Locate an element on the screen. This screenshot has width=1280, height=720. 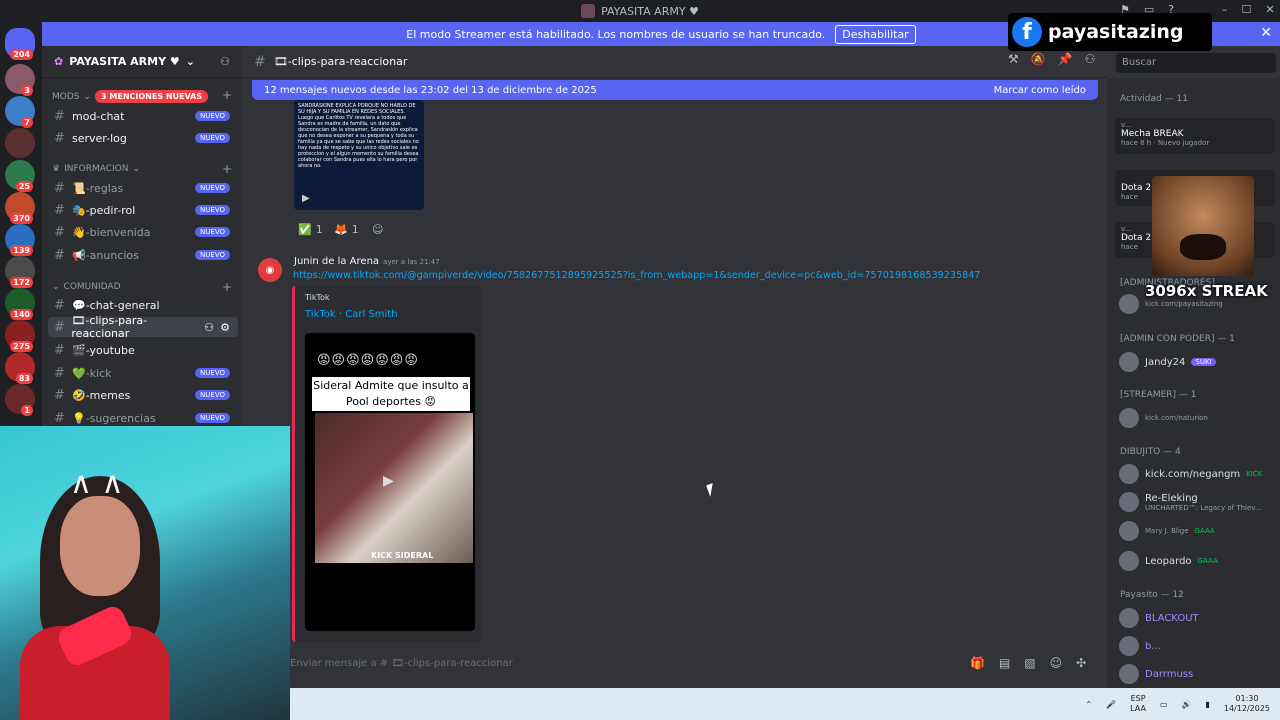
clock-date: 14/12/2025 is located at coordinates (1246, 708).